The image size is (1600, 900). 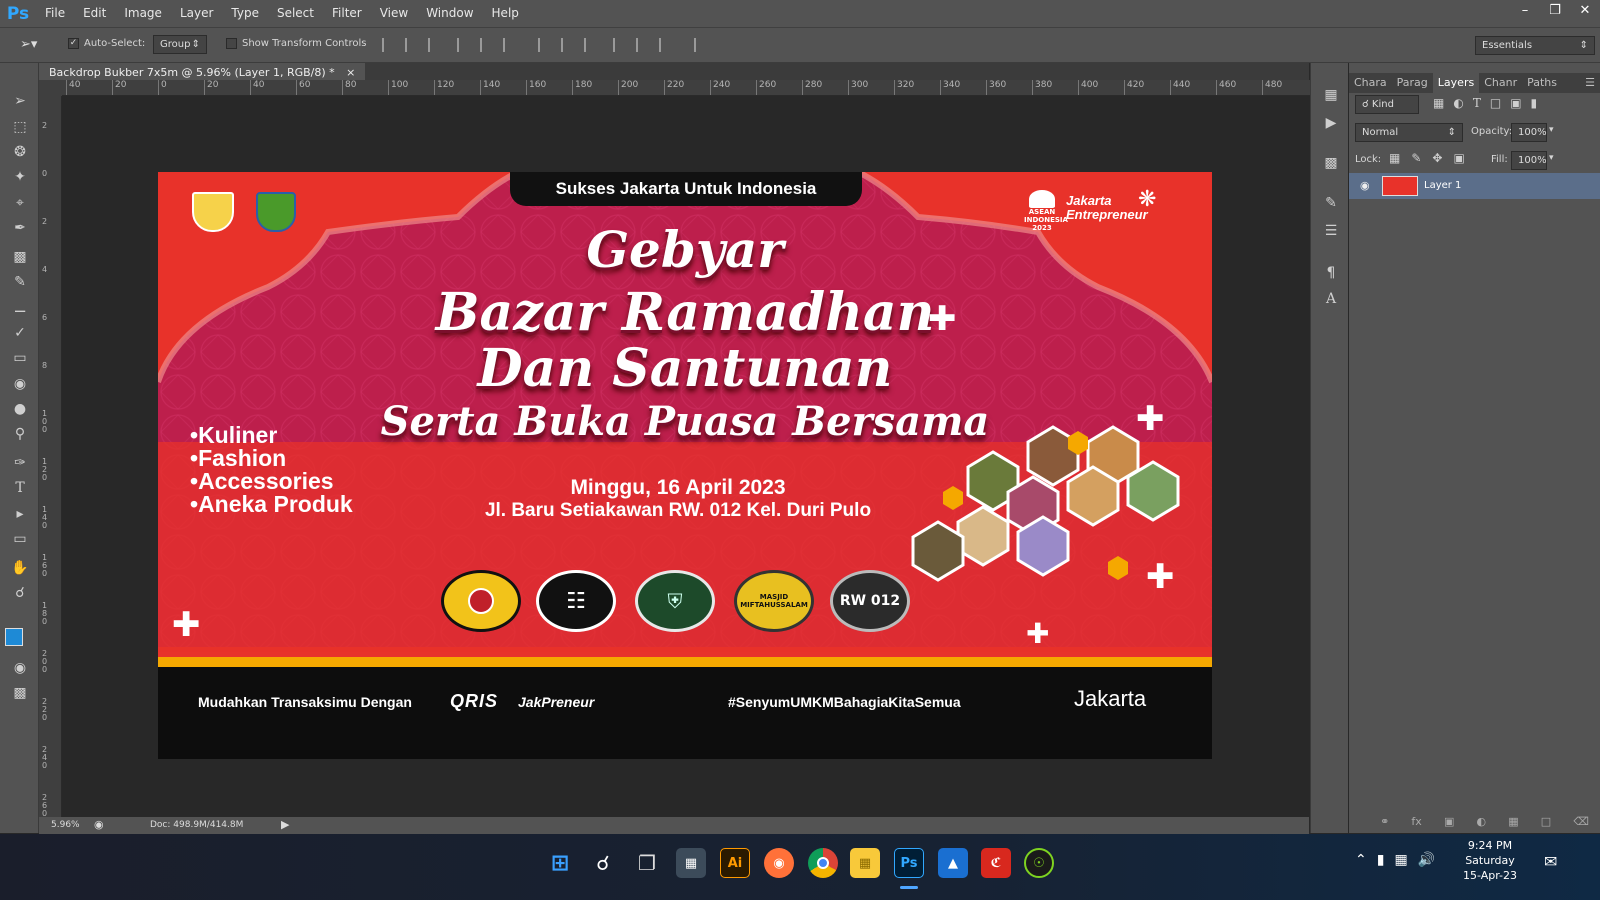 I want to click on foreground-color-swatch, so click(x=14, y=637).